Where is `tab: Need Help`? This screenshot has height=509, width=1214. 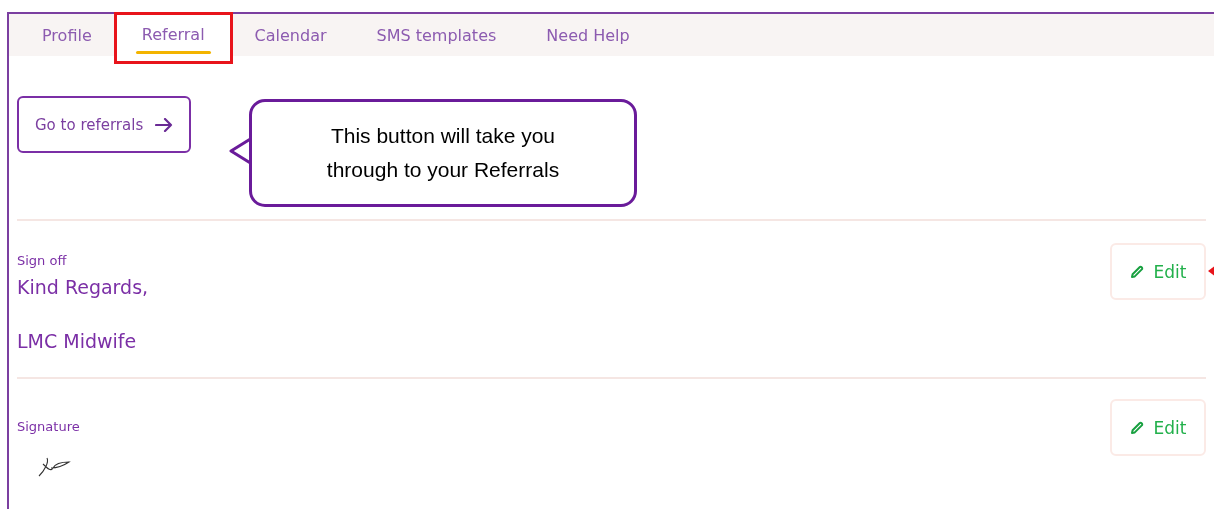 tab: Need Help is located at coordinates (588, 35).